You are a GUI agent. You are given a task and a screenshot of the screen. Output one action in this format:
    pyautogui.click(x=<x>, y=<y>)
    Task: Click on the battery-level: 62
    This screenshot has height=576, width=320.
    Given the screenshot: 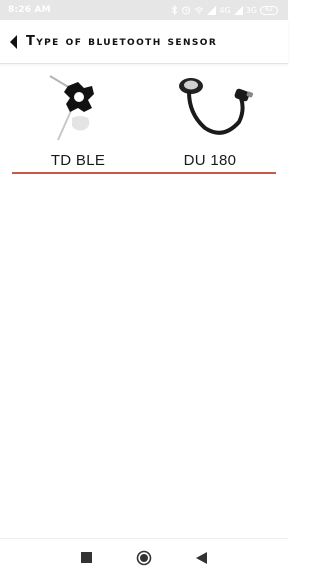 What is the action you would take?
    pyautogui.click(x=269, y=9)
    